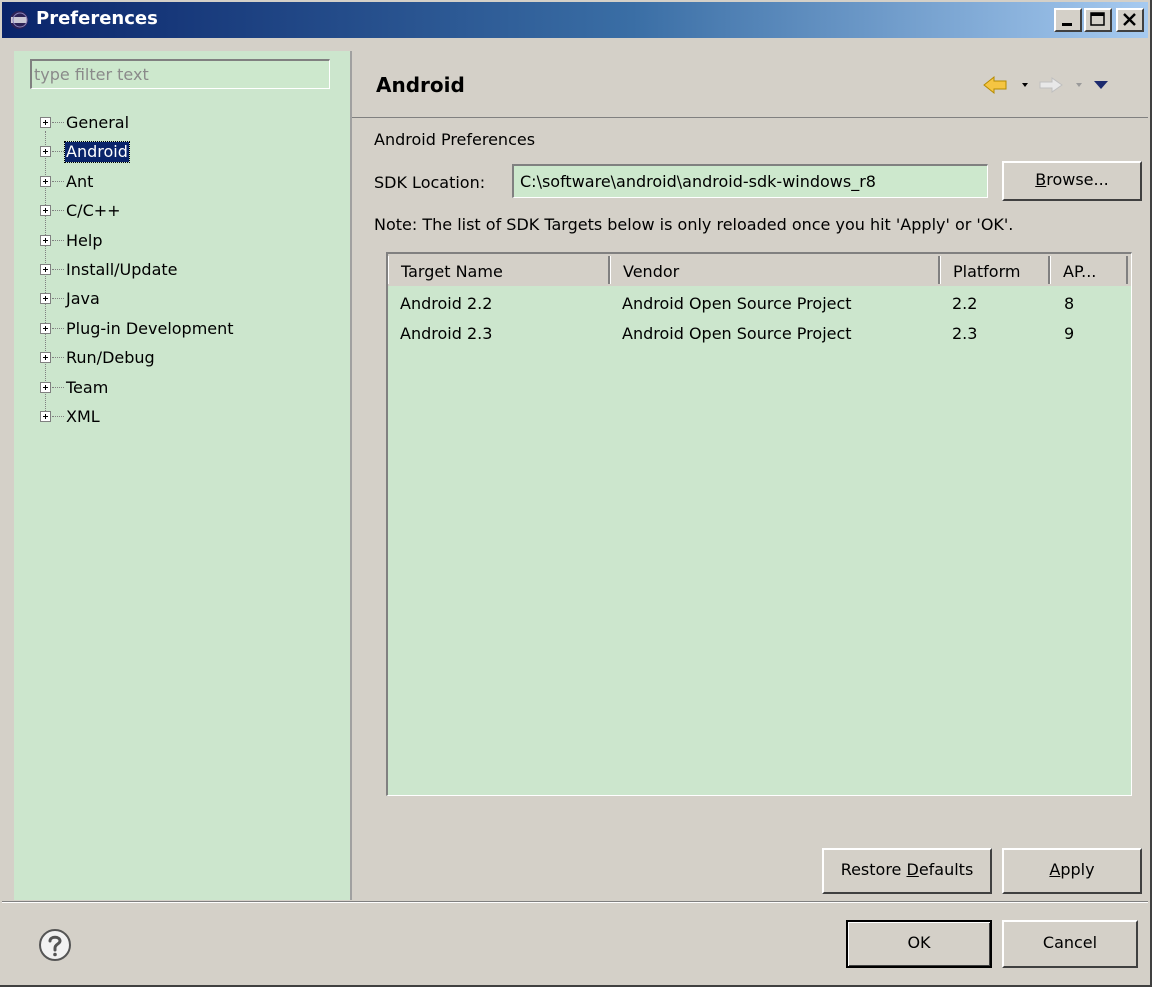 The width and height of the screenshot is (1152, 987). What do you see at coordinates (1069, 303) in the screenshot?
I see `api-cell: 8` at bounding box center [1069, 303].